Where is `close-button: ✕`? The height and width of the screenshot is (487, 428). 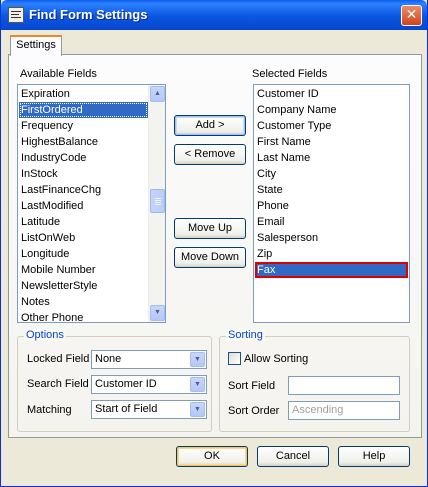
close-button: ✕ is located at coordinates (411, 15).